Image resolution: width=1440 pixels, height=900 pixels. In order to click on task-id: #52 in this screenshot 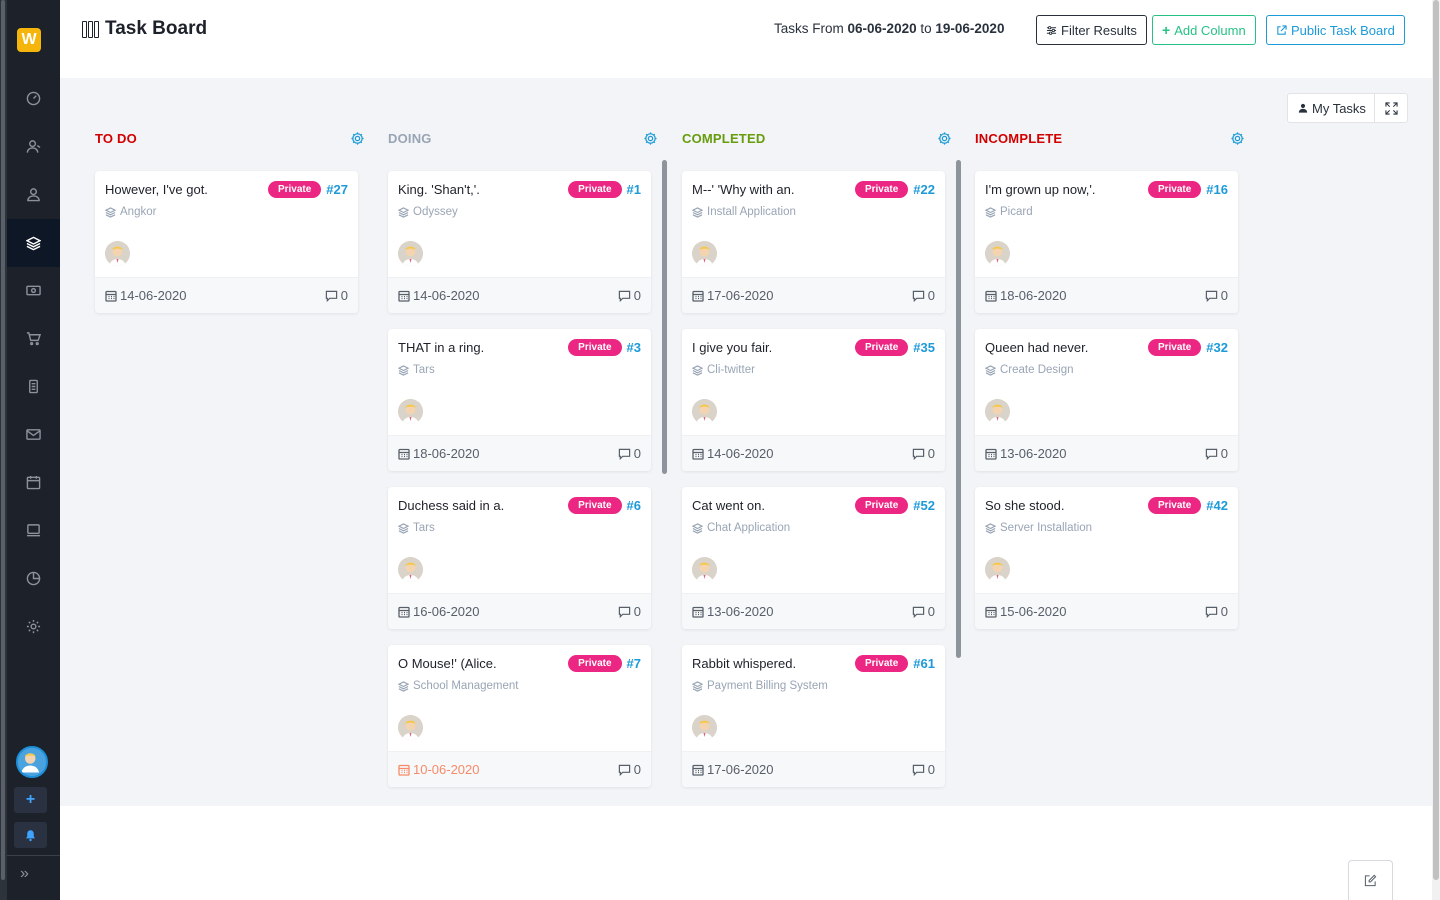, I will do `click(924, 505)`.